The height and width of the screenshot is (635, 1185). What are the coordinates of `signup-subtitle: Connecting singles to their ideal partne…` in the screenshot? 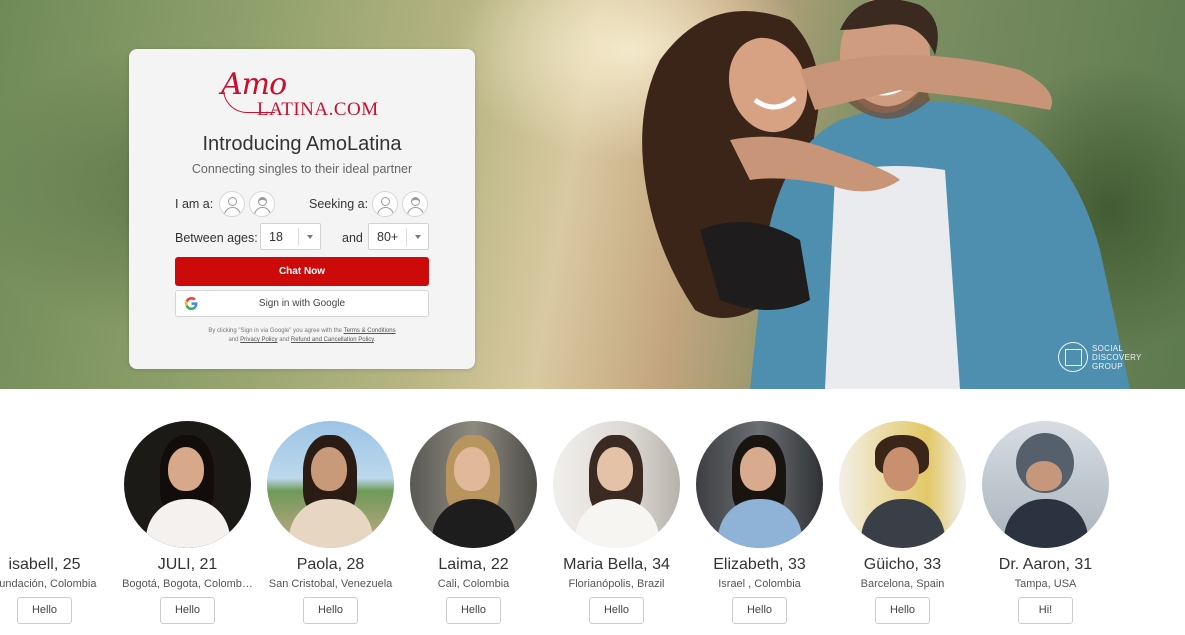 It's located at (302, 169).